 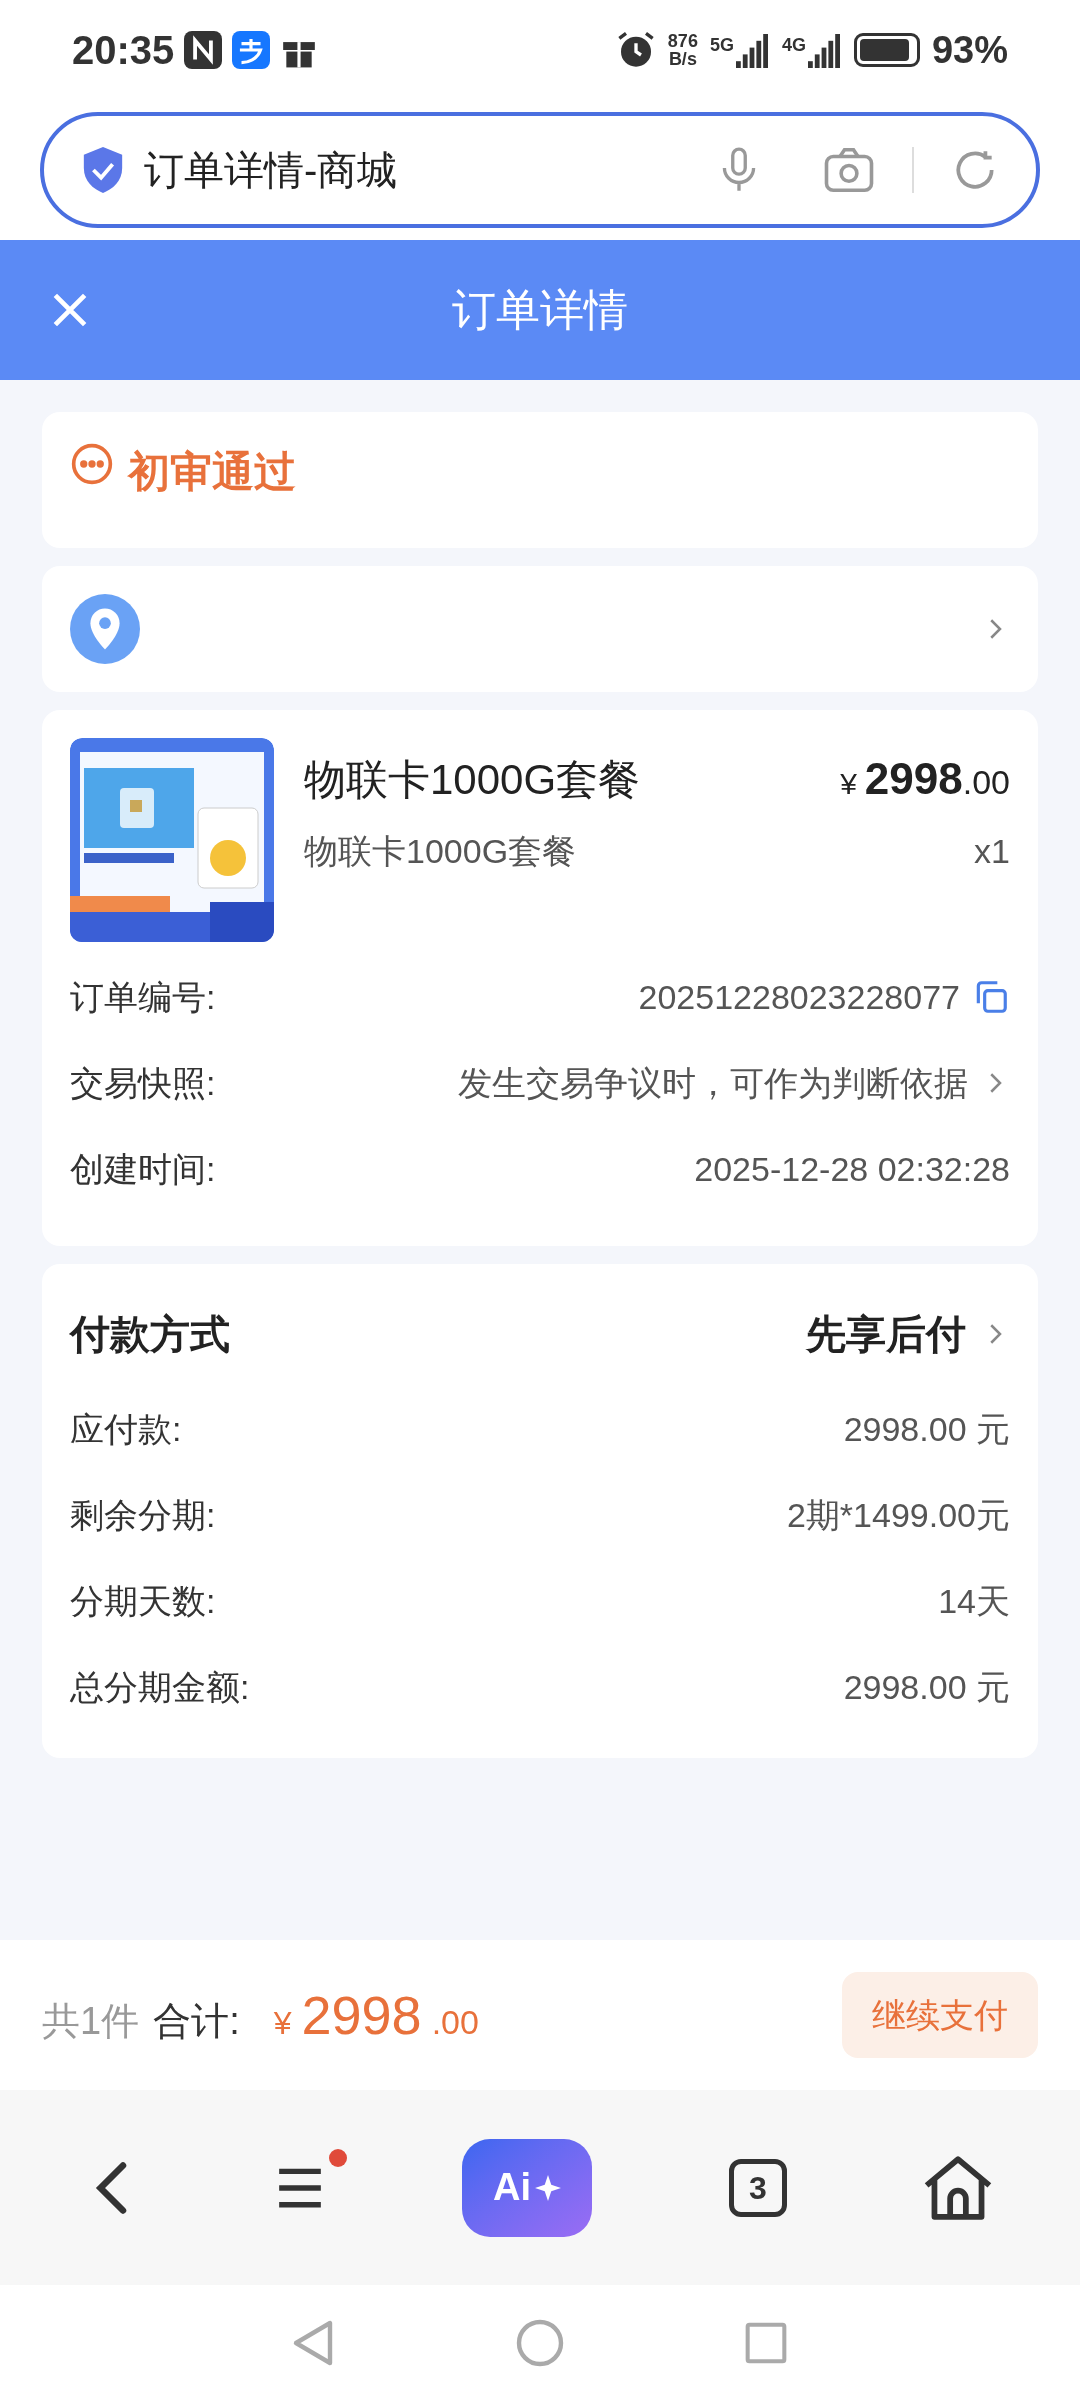 I want to click on payment-label: 剩余分期:, so click(x=143, y=1515).